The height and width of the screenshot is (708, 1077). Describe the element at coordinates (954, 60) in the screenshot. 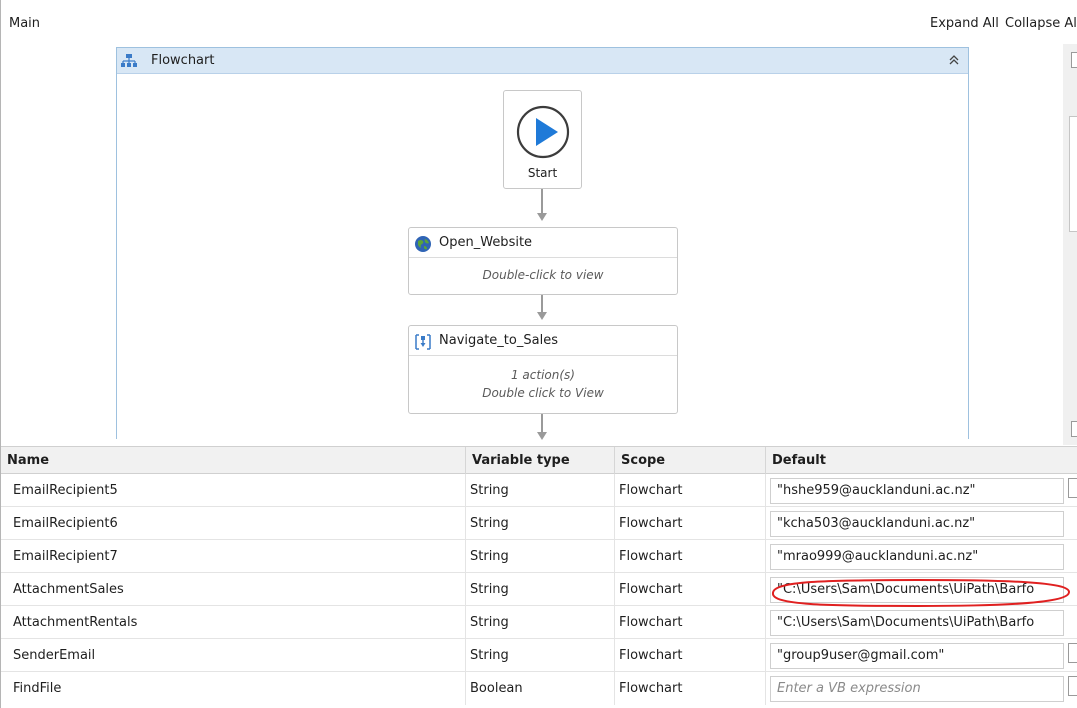

I see `double-chevron-up-icon` at that location.